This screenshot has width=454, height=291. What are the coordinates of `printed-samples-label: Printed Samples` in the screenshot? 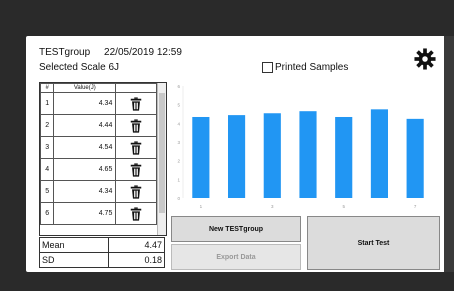 It's located at (312, 67).